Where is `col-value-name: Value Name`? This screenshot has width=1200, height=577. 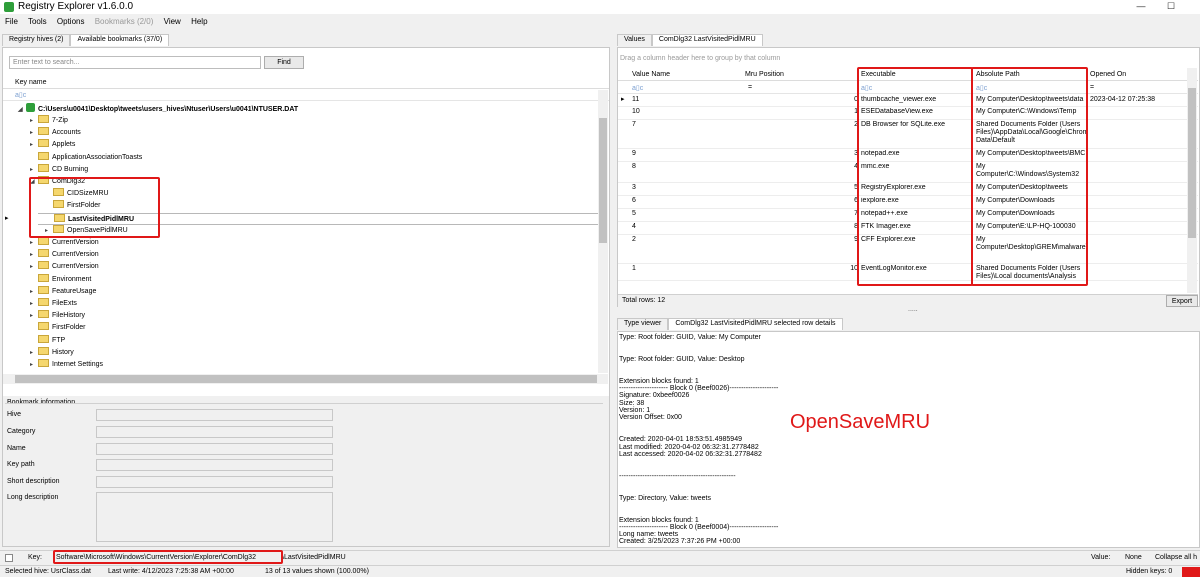
col-value-name: Value Name is located at coordinates (651, 74).